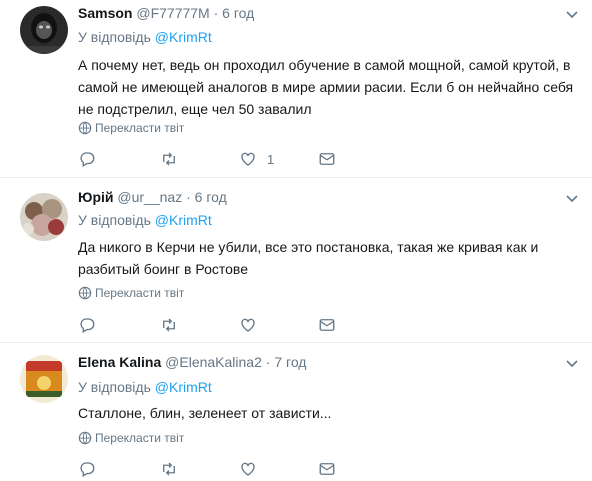 This screenshot has width=592, height=481. Describe the element at coordinates (290, 362) in the screenshot. I see `timestamp: 7 год` at that location.